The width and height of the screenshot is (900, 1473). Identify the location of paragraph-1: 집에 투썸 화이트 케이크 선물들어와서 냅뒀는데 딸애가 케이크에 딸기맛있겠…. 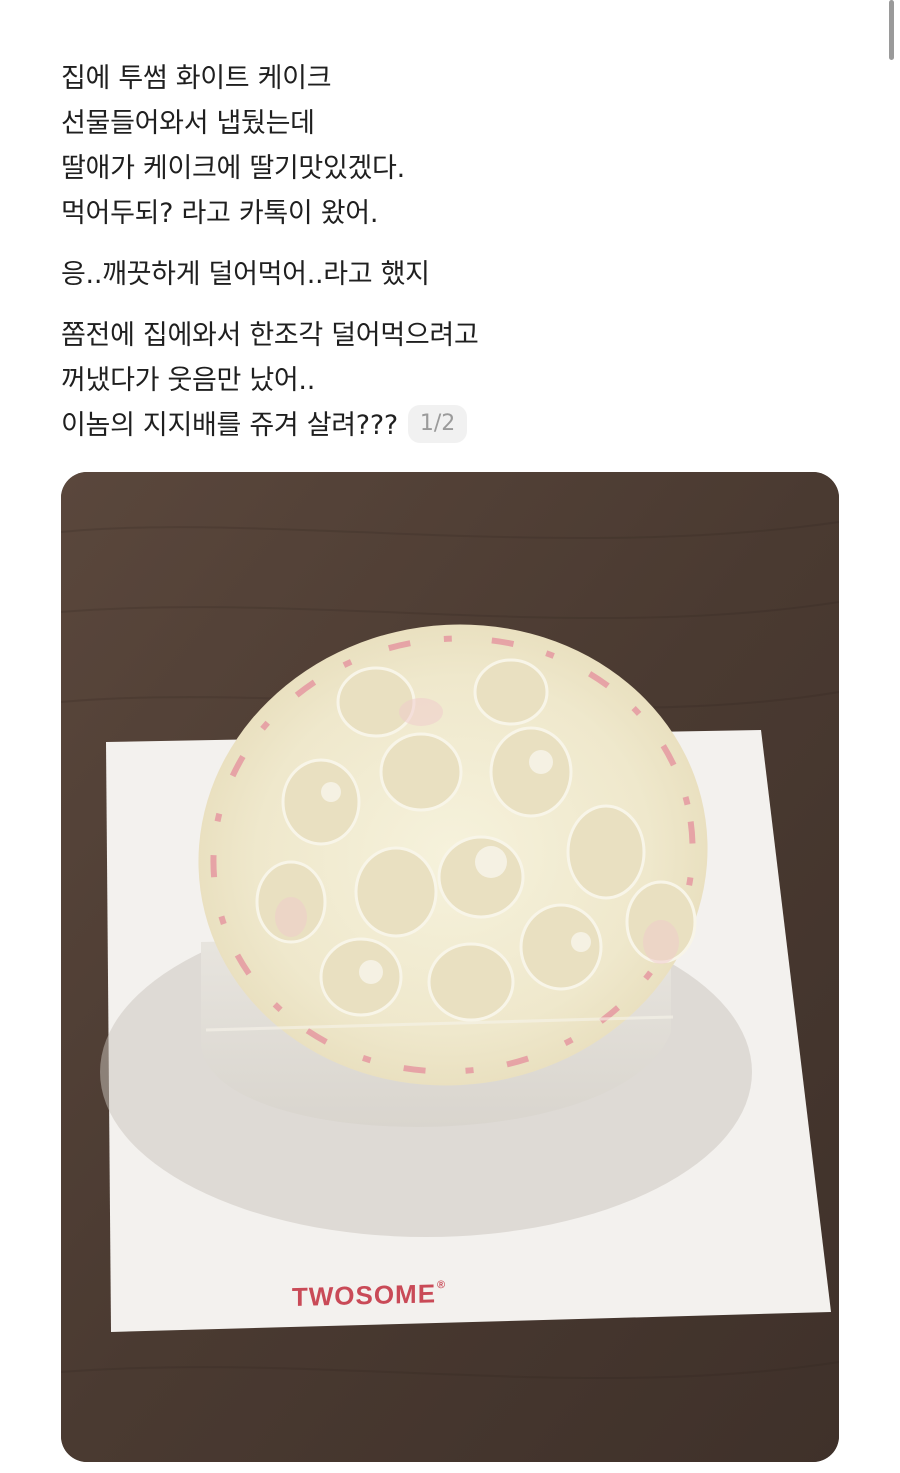
(451, 146).